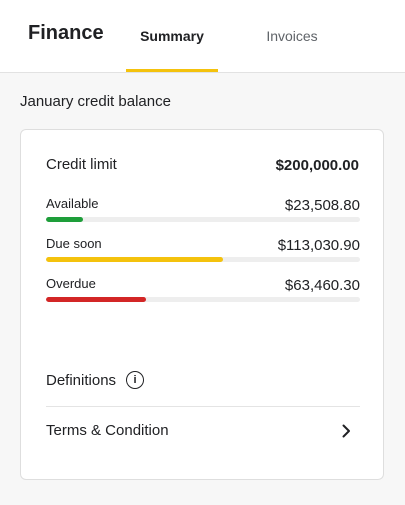 The image size is (405, 505). Describe the element at coordinates (66, 33) in the screenshot. I see `app-title: Finance` at that location.